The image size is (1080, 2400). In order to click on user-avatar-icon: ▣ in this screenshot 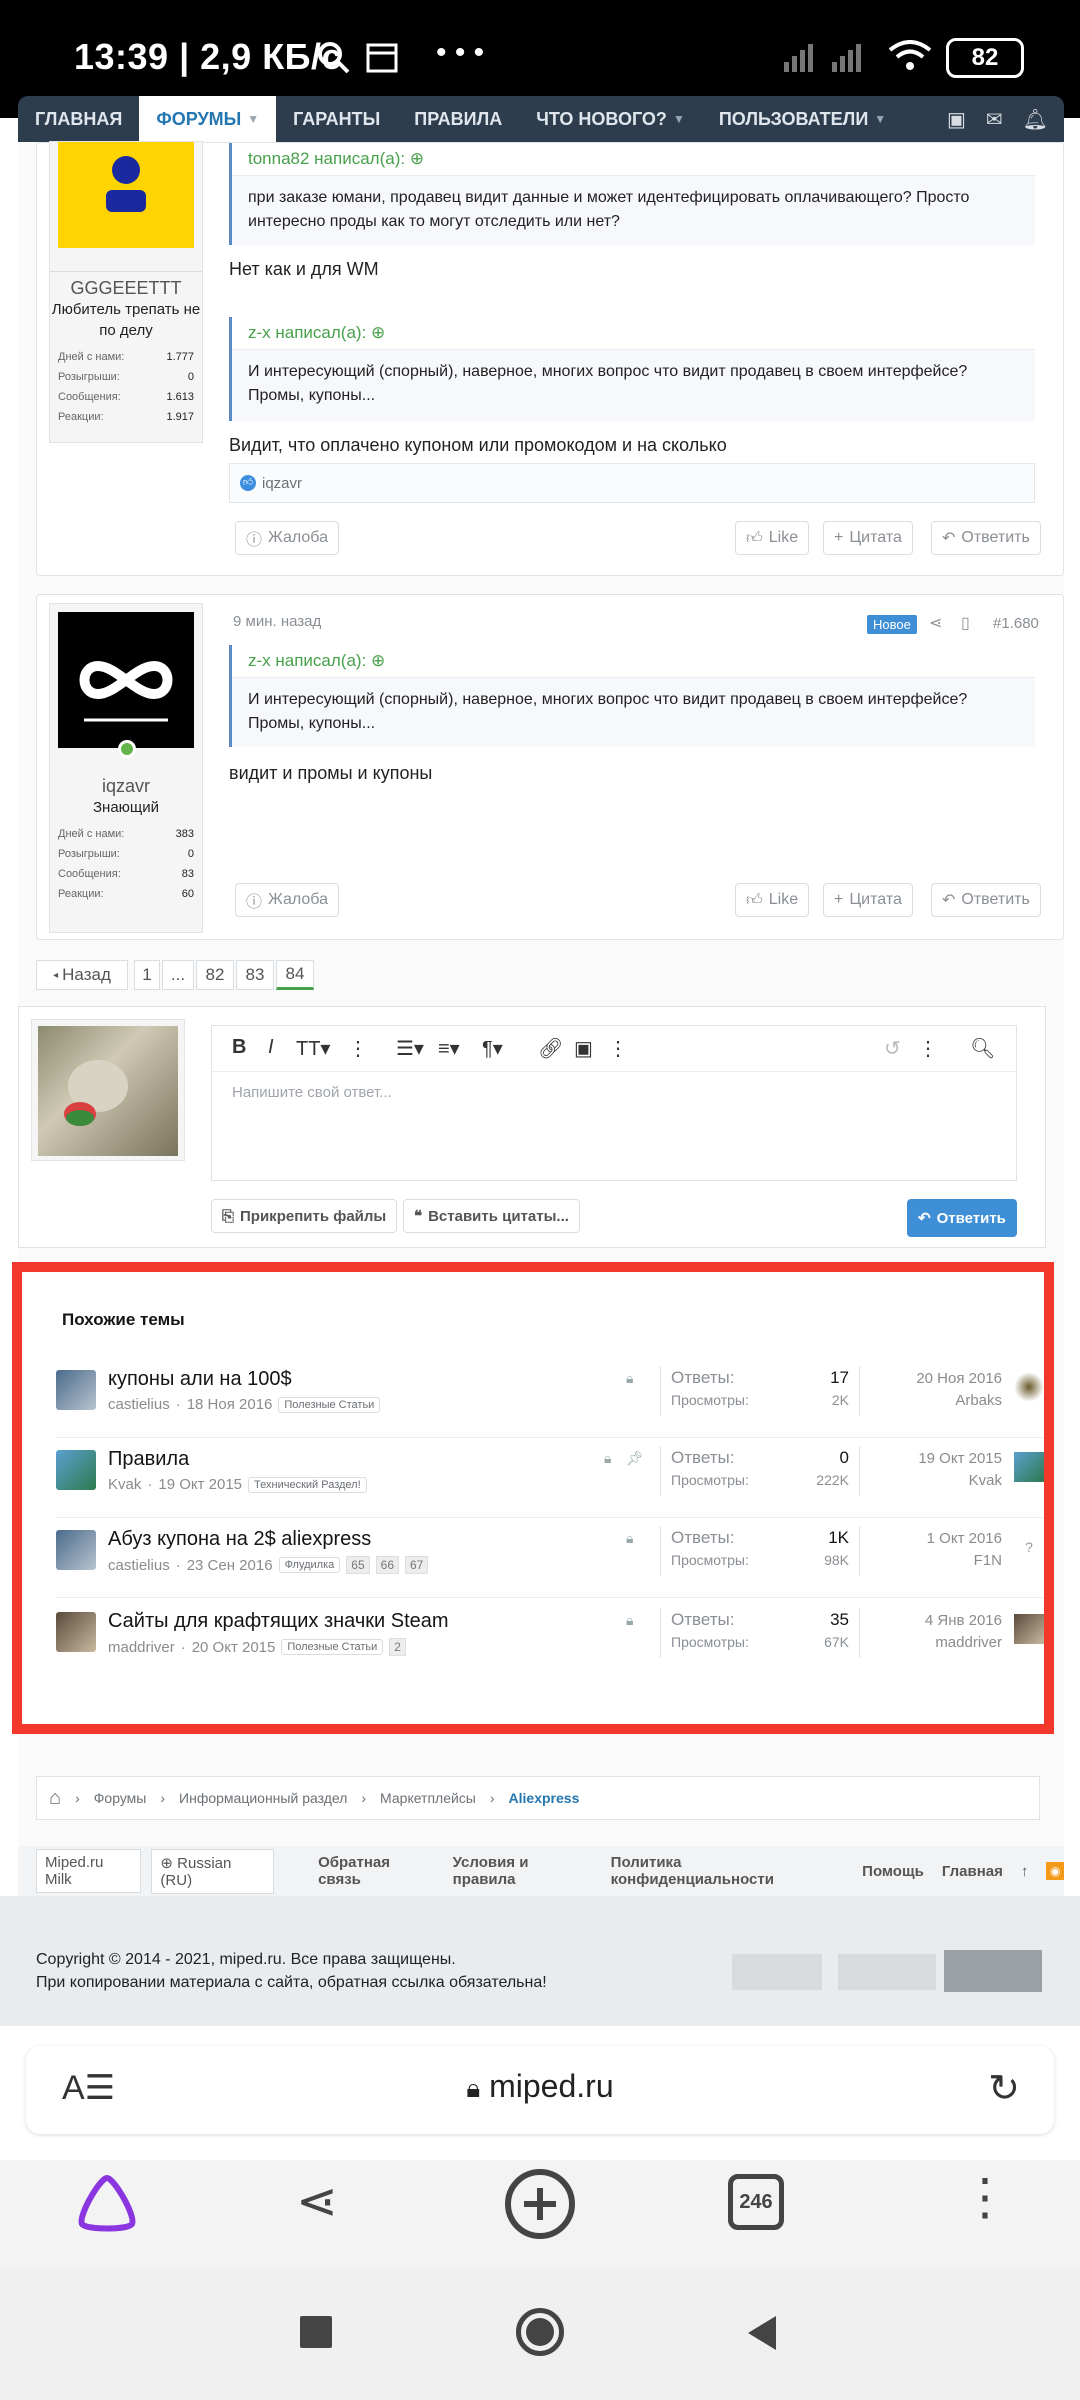, I will do `click(956, 119)`.